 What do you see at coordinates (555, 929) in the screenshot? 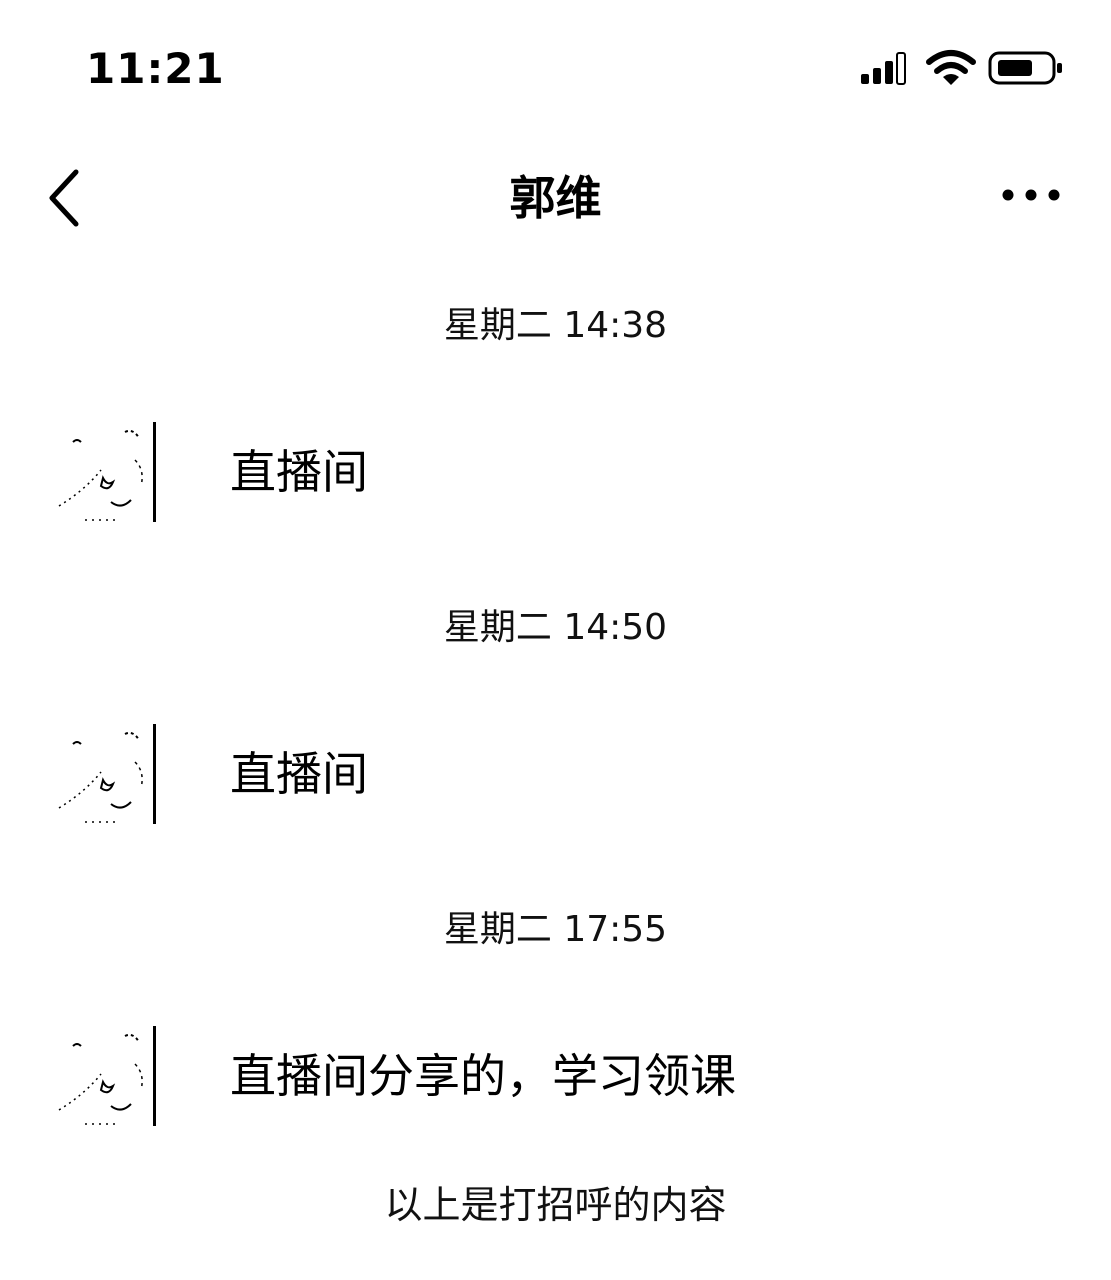
I see `message-timestamp: 星期二 17:55` at bounding box center [555, 929].